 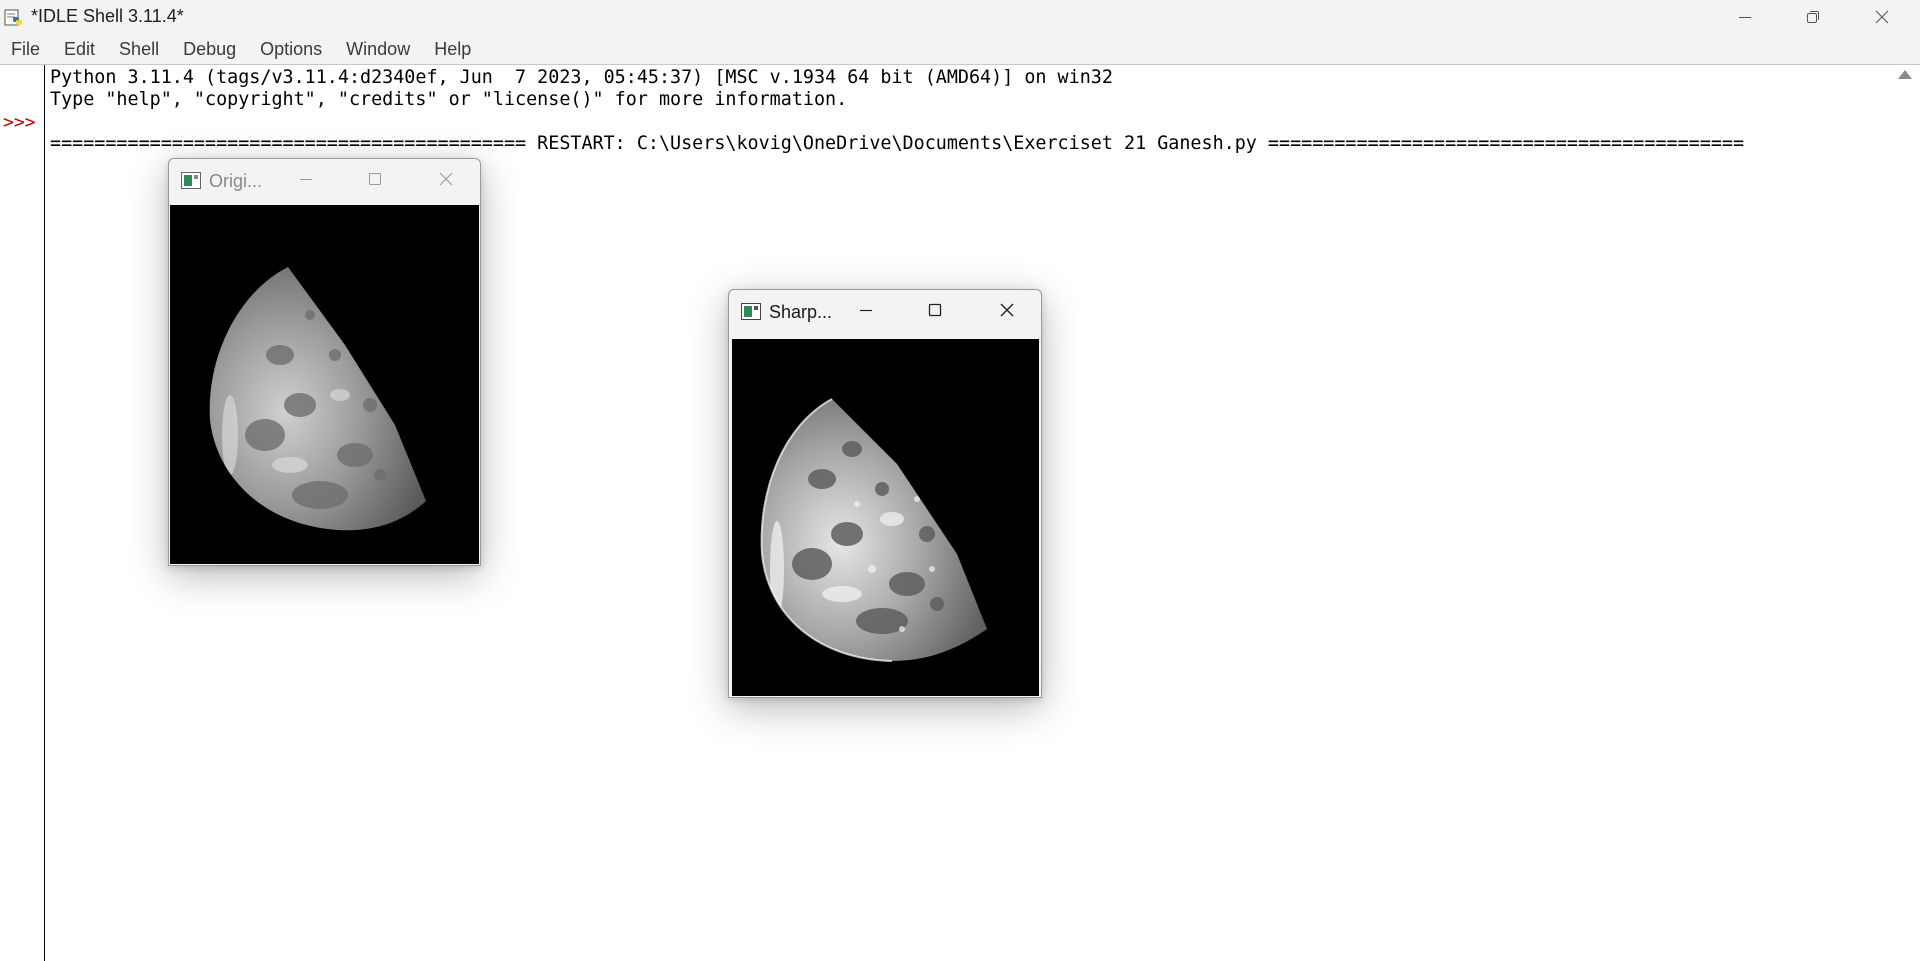 What do you see at coordinates (14, 18) in the screenshot?
I see `python-idle-icon` at bounding box center [14, 18].